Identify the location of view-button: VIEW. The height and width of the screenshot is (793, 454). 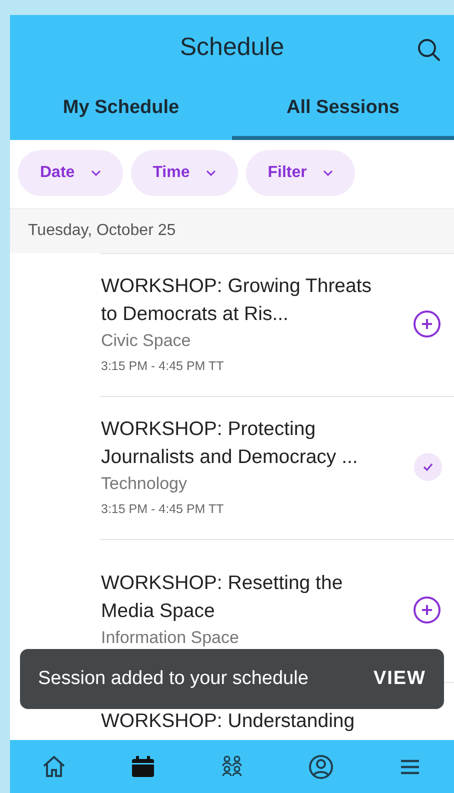
(399, 679).